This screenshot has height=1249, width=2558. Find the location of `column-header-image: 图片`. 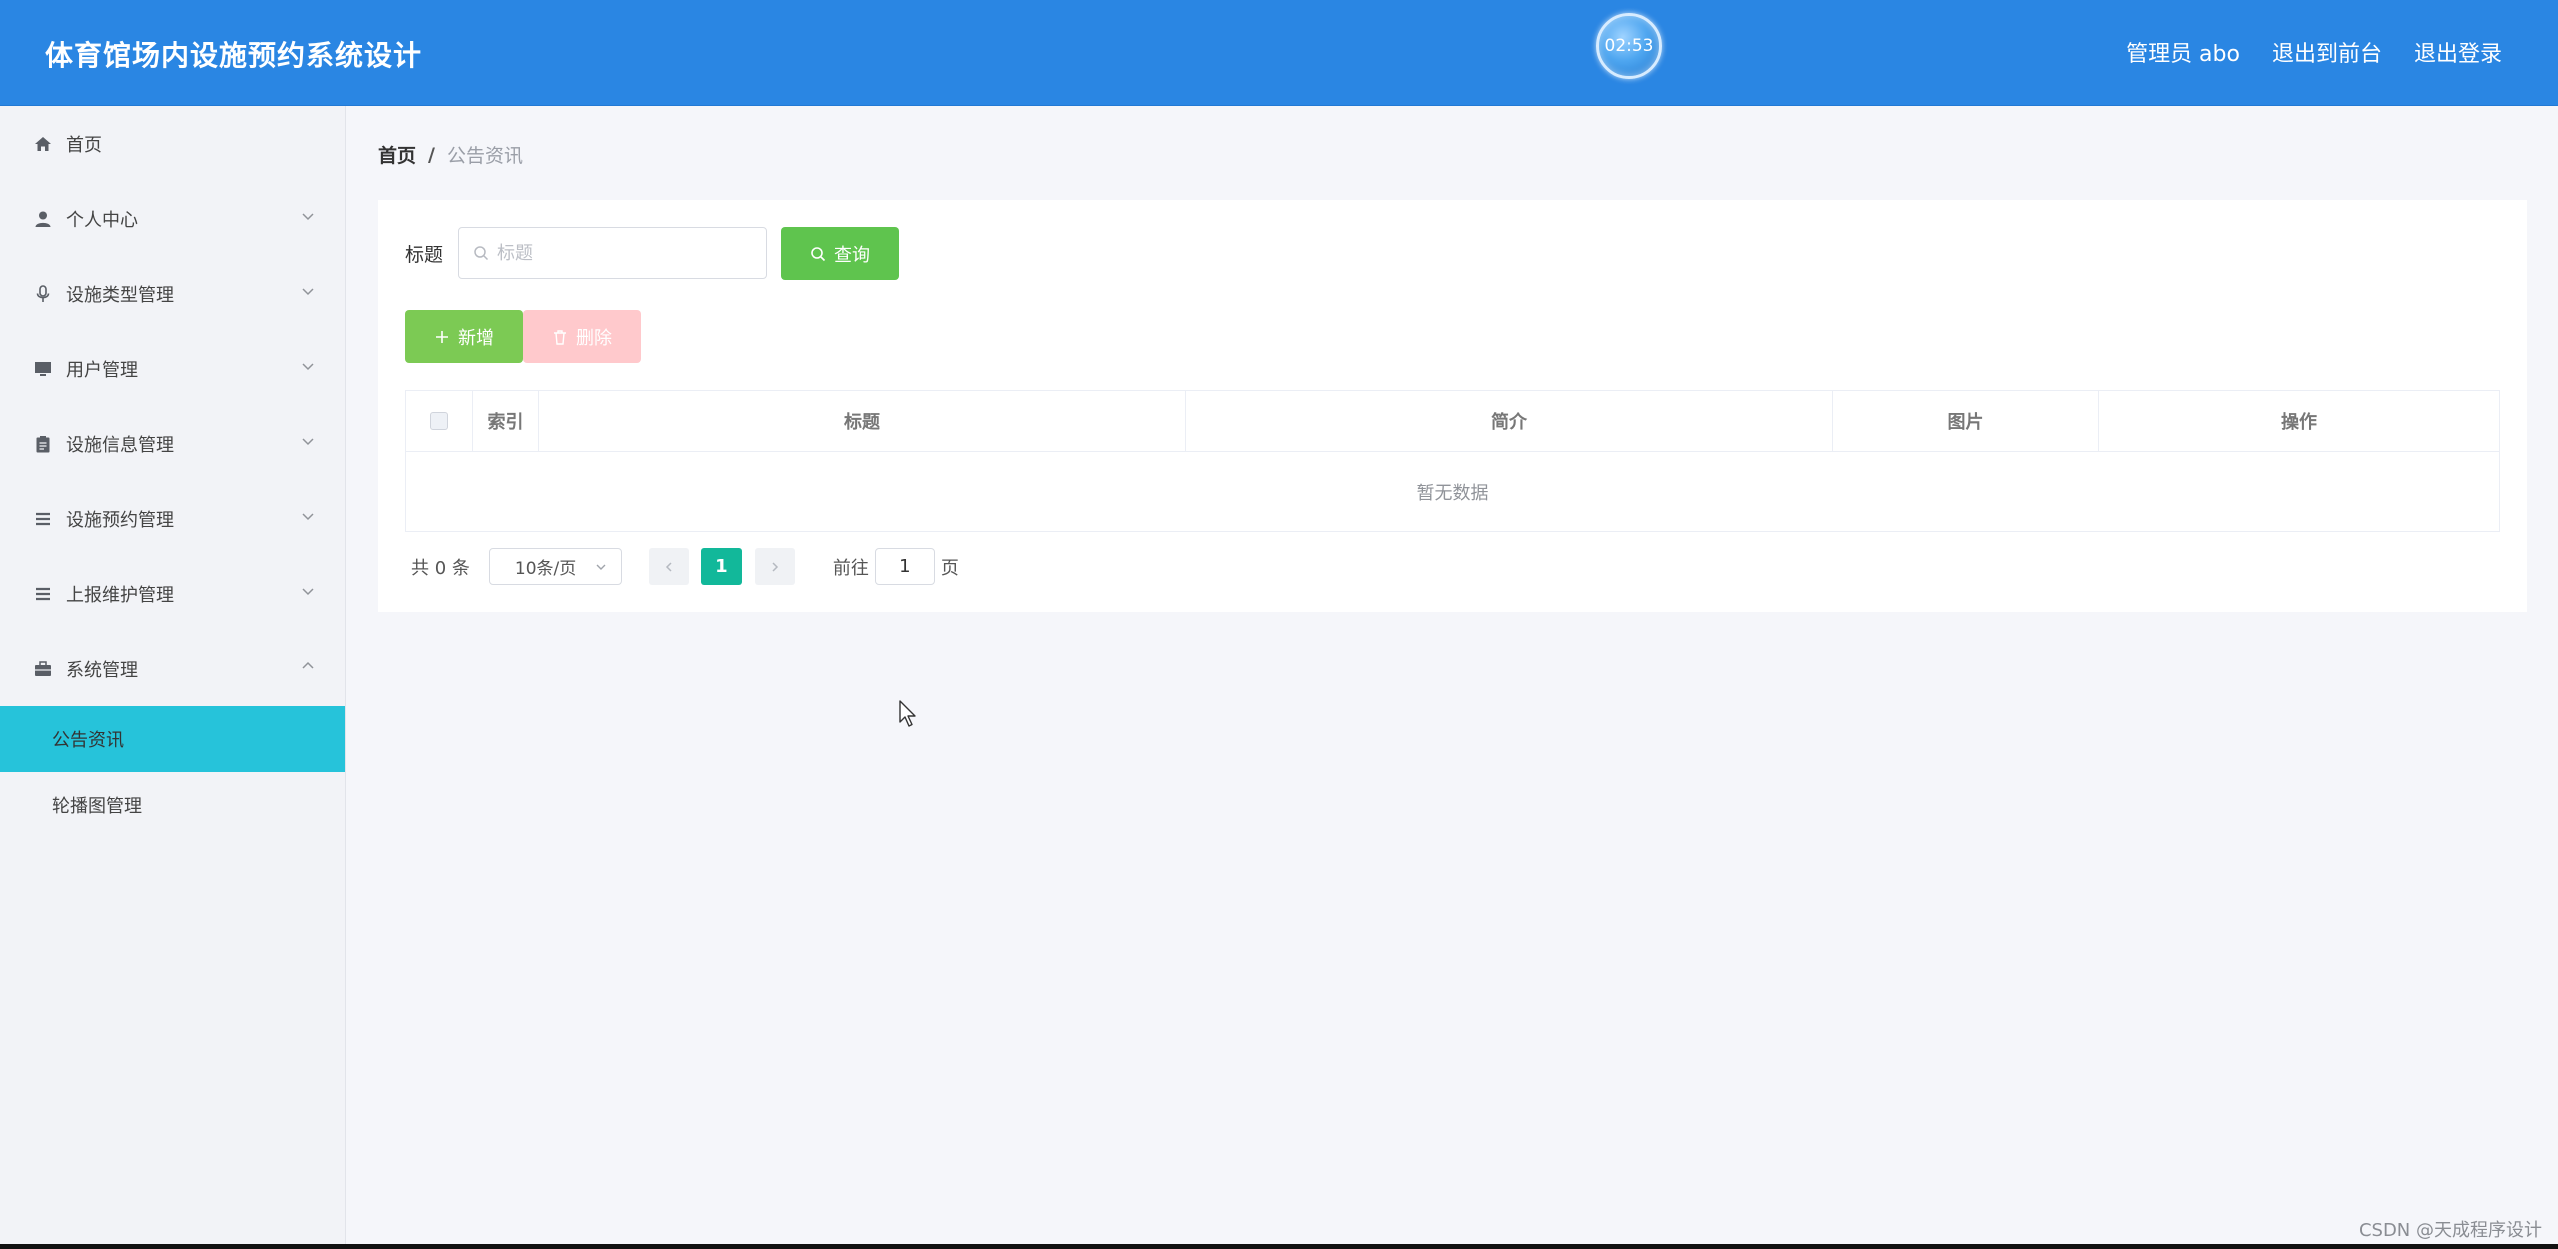

column-header-image: 图片 is located at coordinates (1966, 421).